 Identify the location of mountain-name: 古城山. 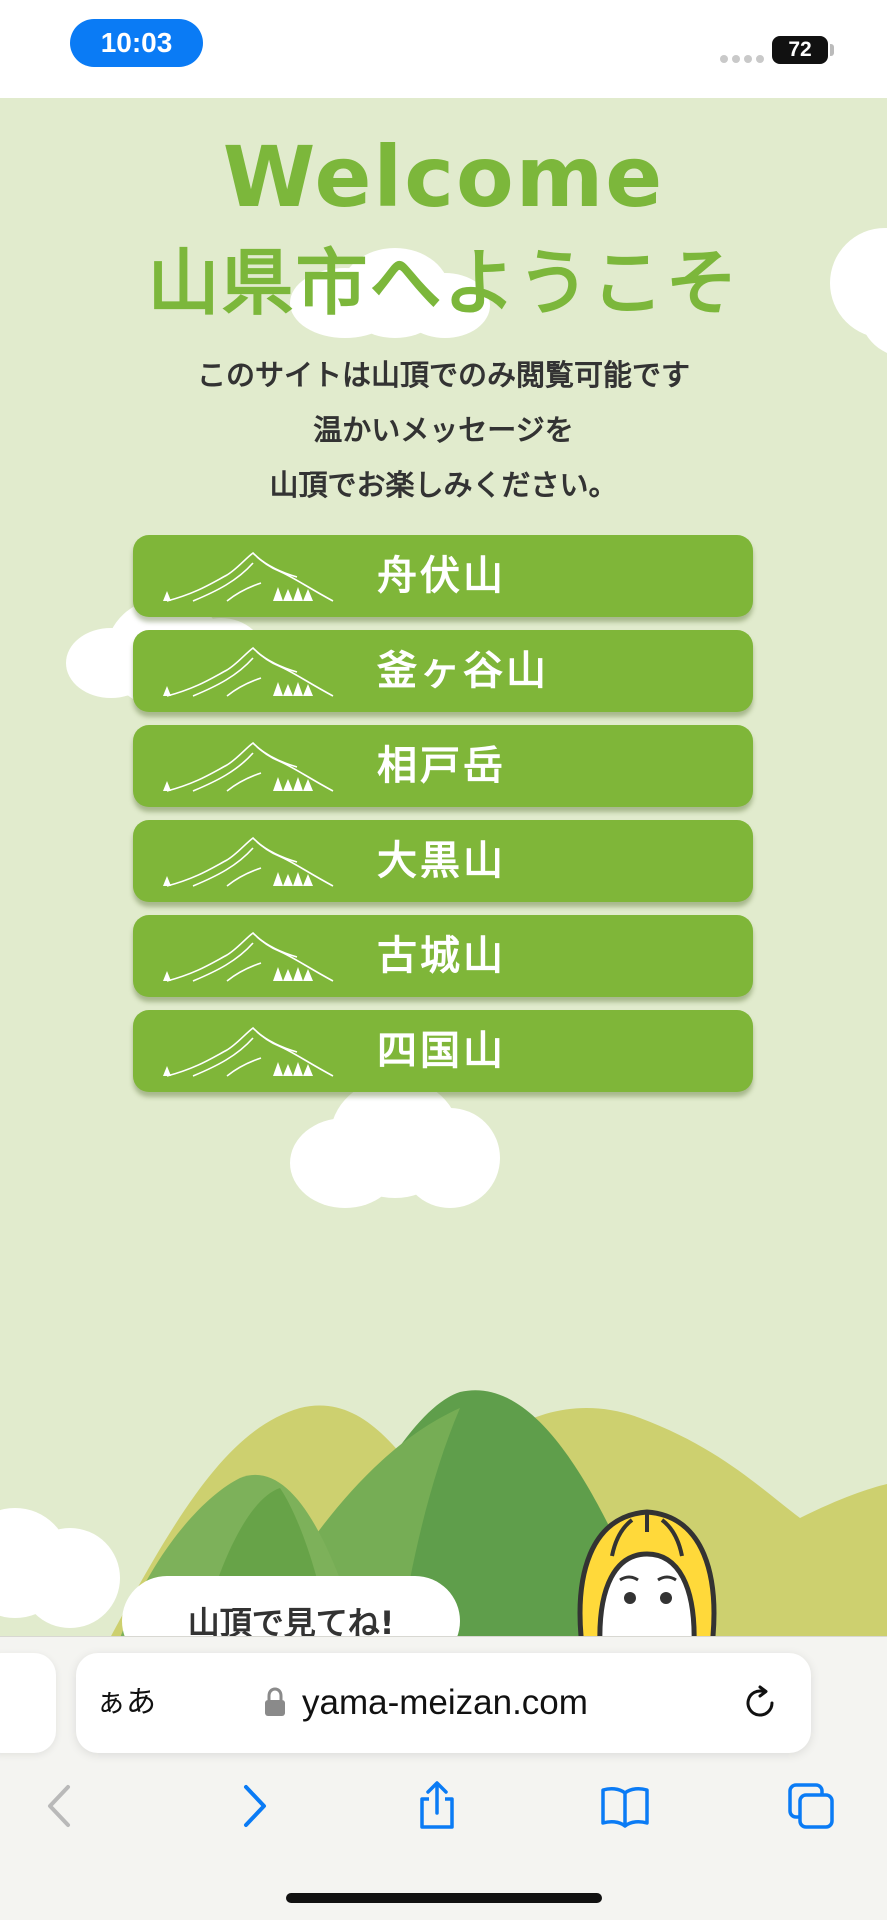
(441, 956).